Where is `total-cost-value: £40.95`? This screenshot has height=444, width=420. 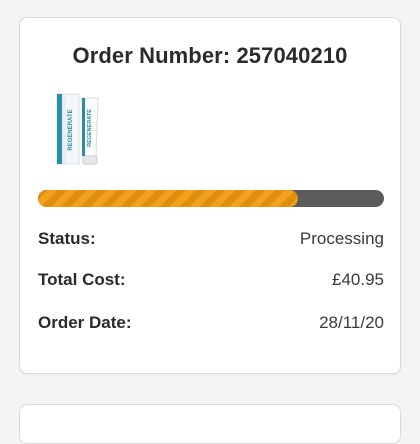 total-cost-value: £40.95 is located at coordinates (358, 279).